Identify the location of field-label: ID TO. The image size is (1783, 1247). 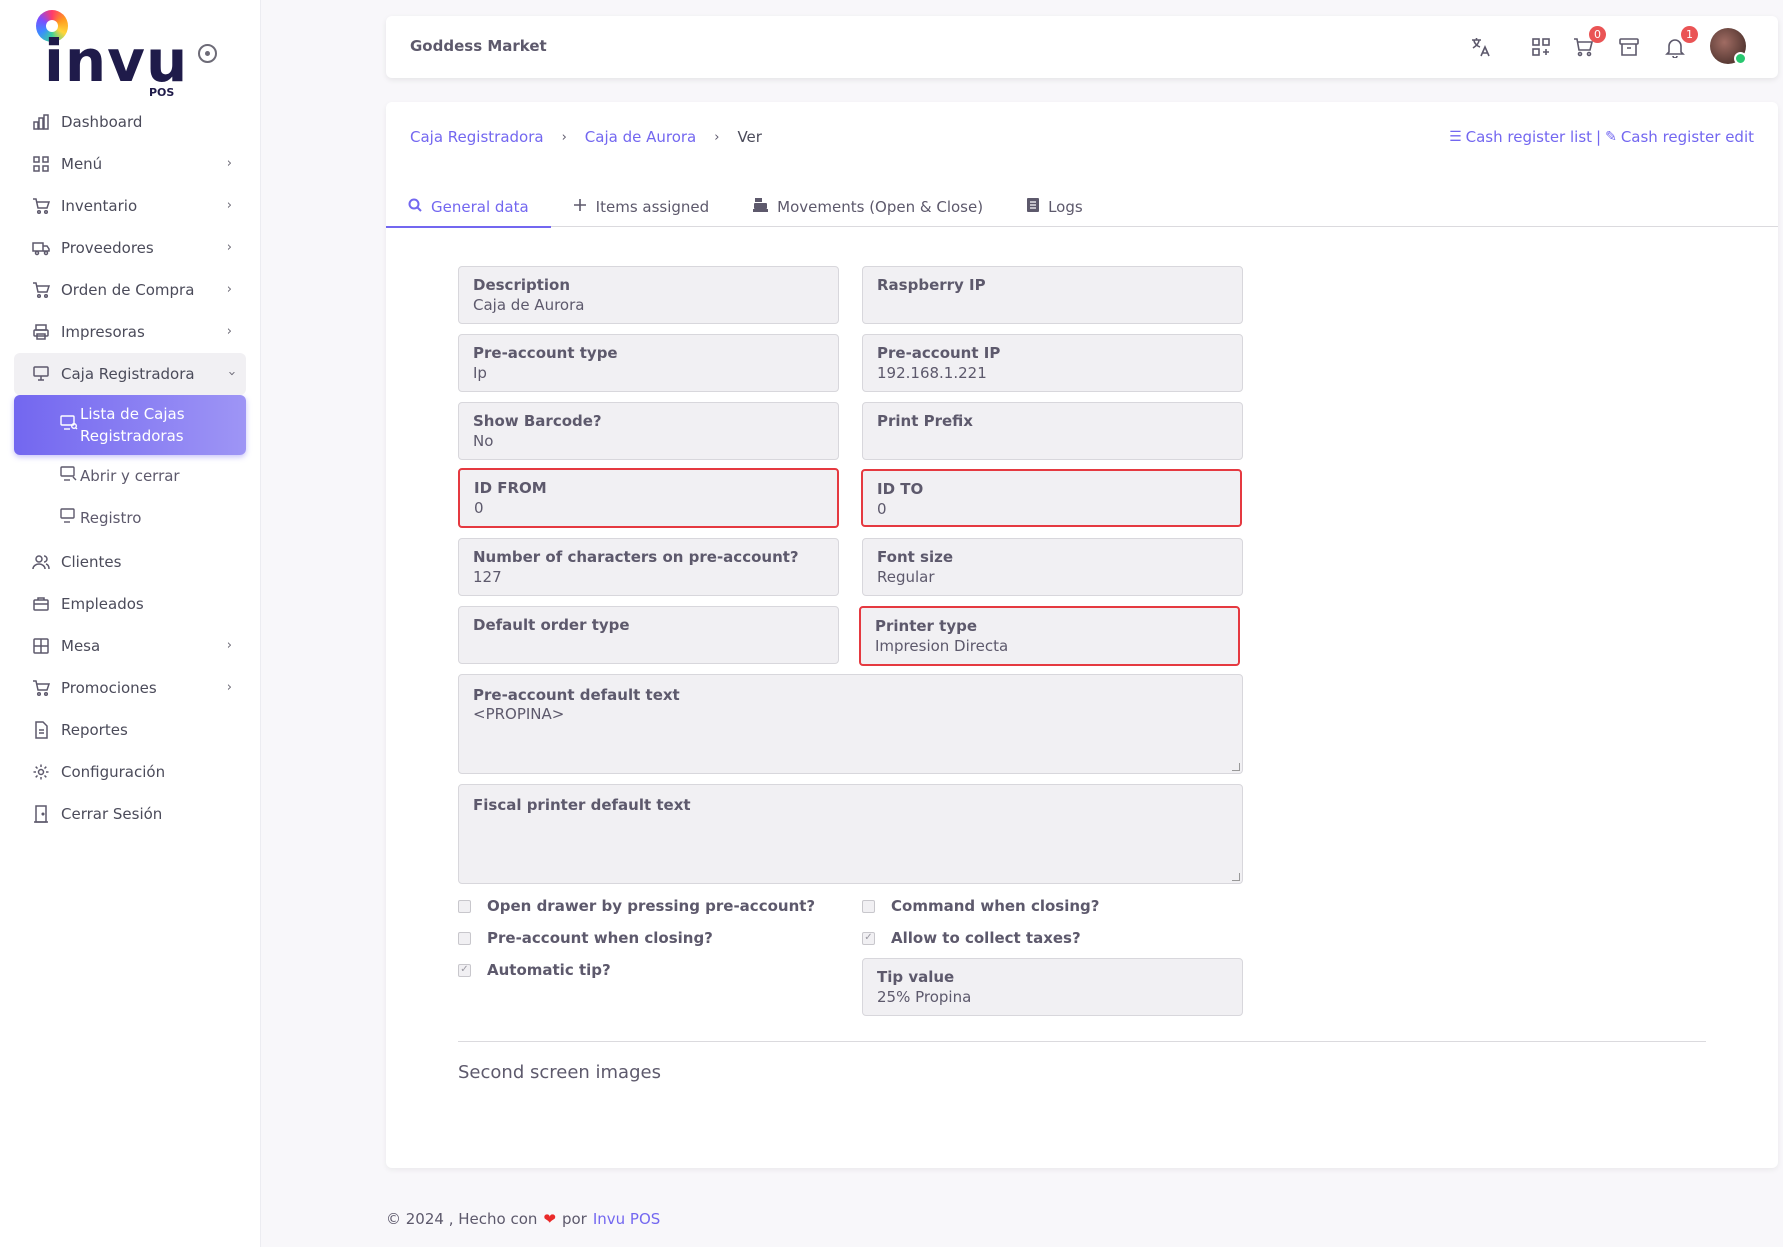
(900, 489).